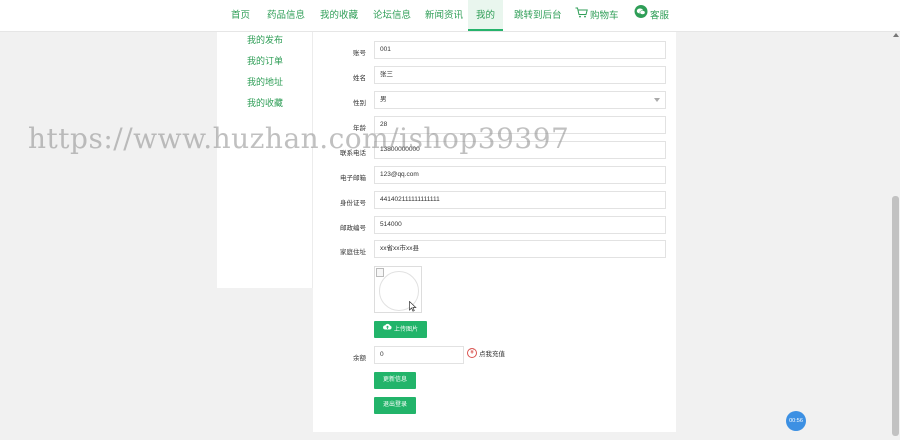 The width and height of the screenshot is (900, 440). I want to click on id-card-field: 441402111111111111, so click(520, 200).